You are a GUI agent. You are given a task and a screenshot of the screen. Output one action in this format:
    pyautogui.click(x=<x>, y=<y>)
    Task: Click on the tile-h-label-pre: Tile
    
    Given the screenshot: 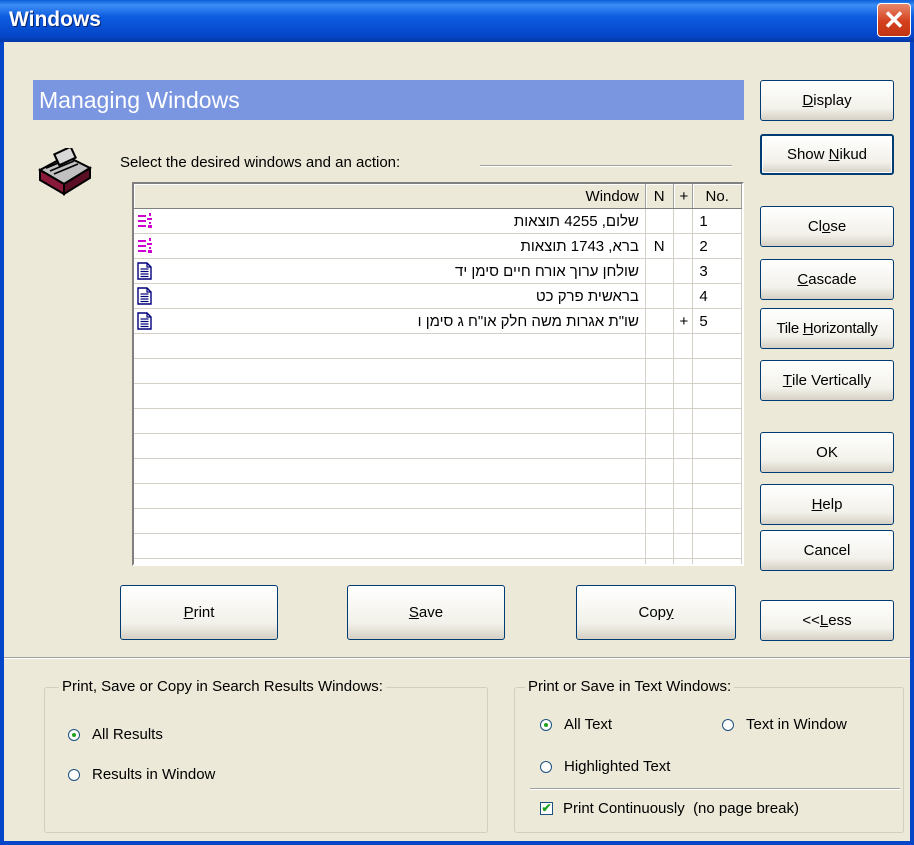 What is the action you would take?
    pyautogui.click(x=789, y=328)
    